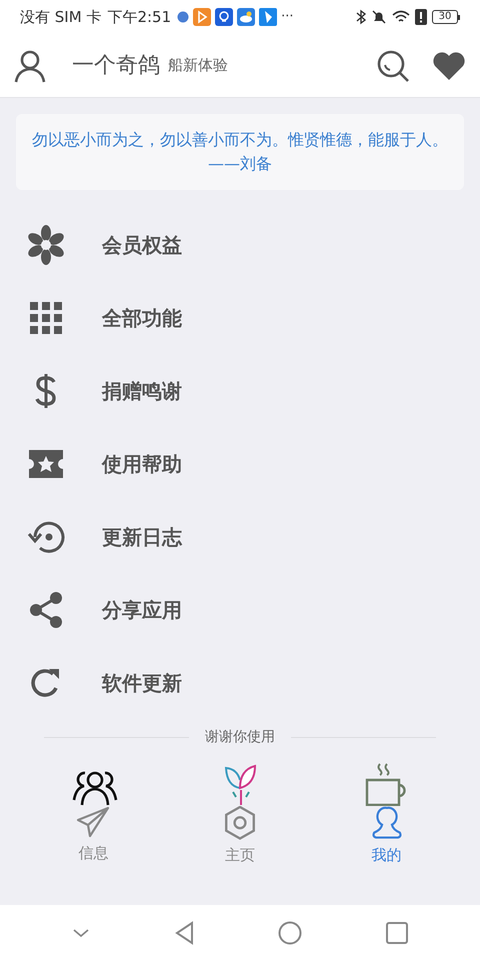 This screenshot has height=960, width=480. Describe the element at coordinates (202, 17) in the screenshot. I see `play-app-icon` at that location.